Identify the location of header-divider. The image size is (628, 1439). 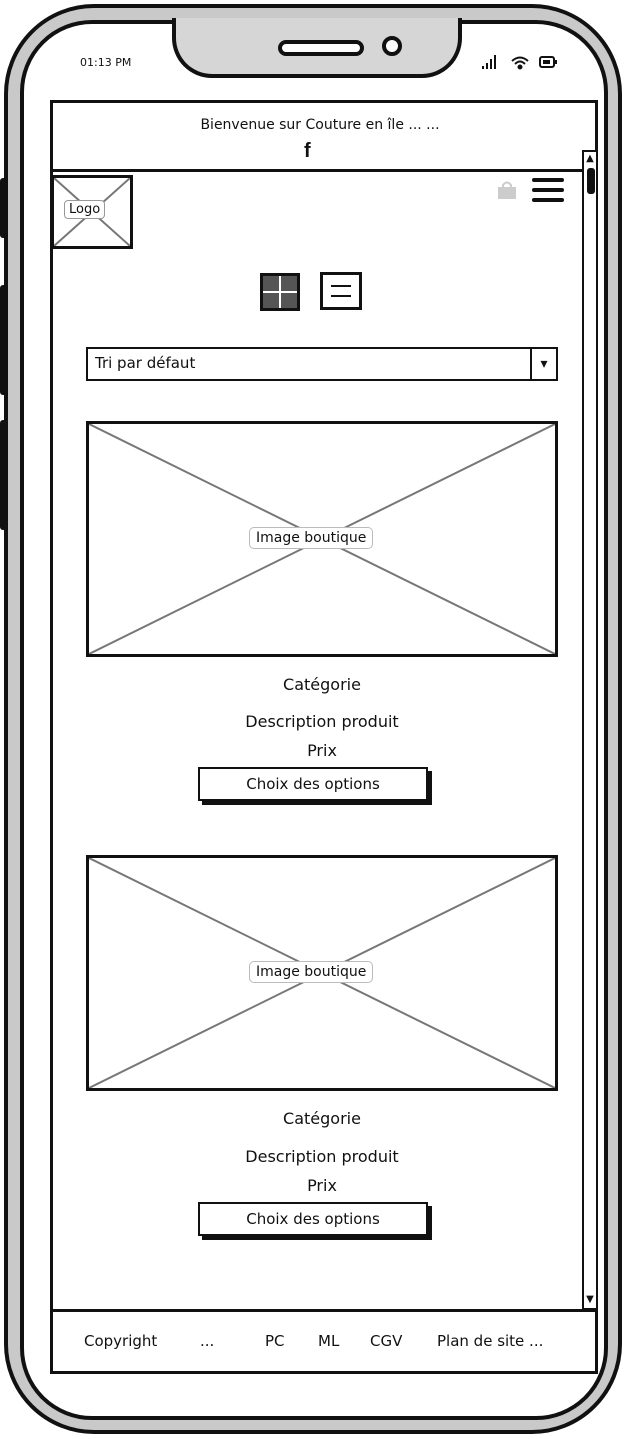
(324, 170).